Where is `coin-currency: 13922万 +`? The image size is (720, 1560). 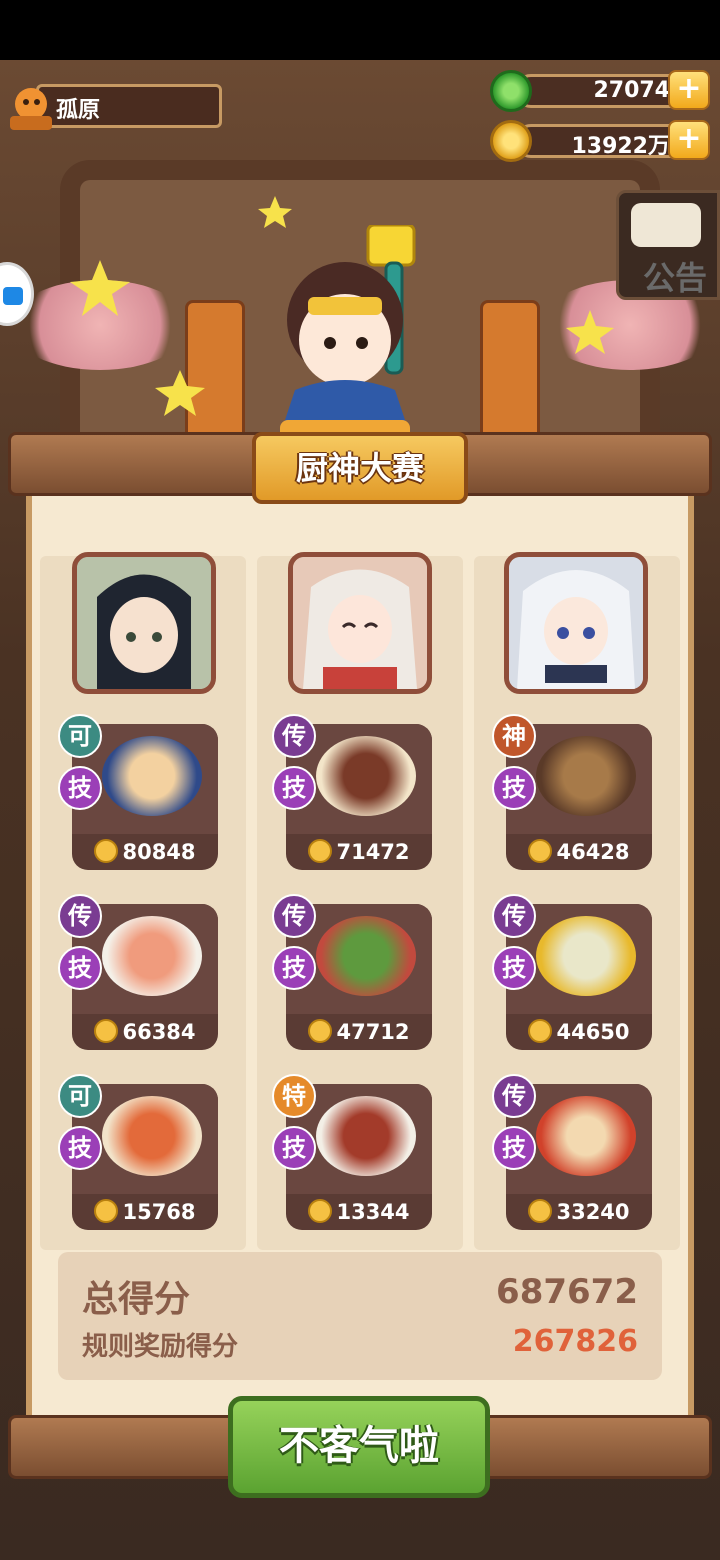 coin-currency: 13922万 + is located at coordinates (600, 141).